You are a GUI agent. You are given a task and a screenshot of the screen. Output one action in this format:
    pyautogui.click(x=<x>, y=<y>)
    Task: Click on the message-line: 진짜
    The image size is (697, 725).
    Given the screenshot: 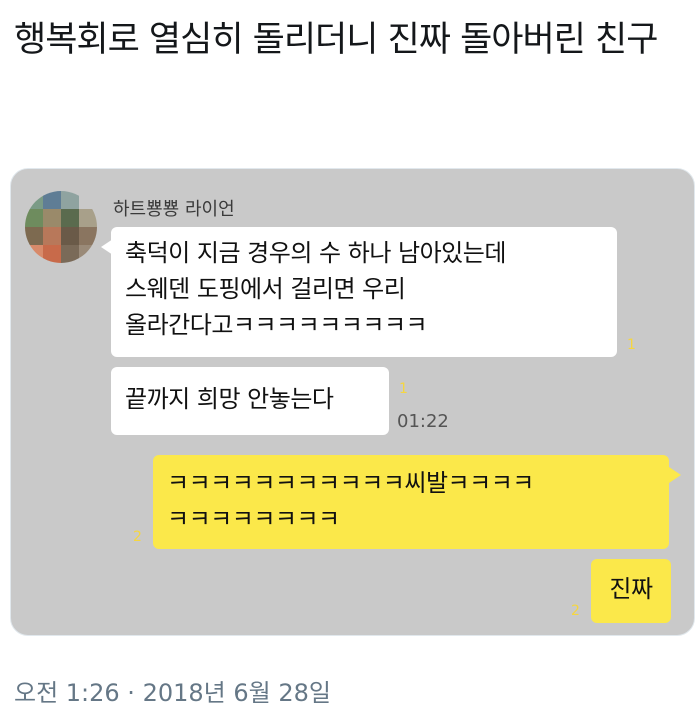 What is the action you would take?
    pyautogui.click(x=631, y=589)
    